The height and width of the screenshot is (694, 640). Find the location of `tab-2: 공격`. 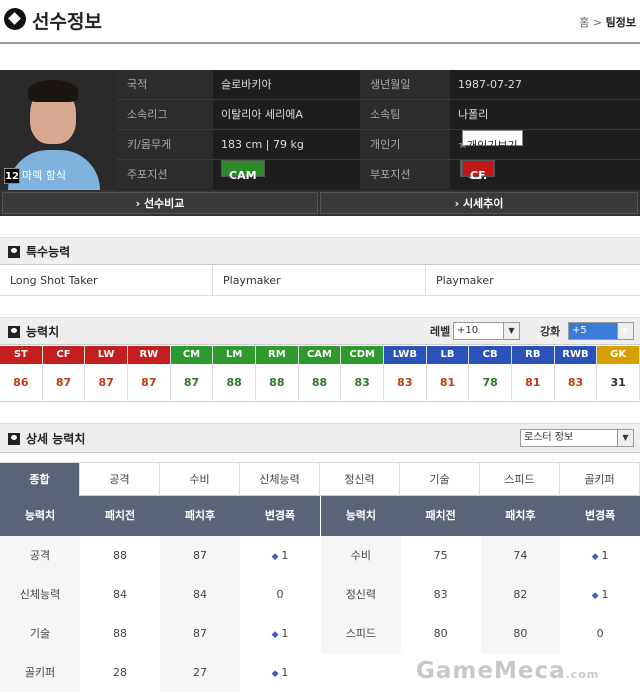

tab-2: 공격 is located at coordinates (120, 479).